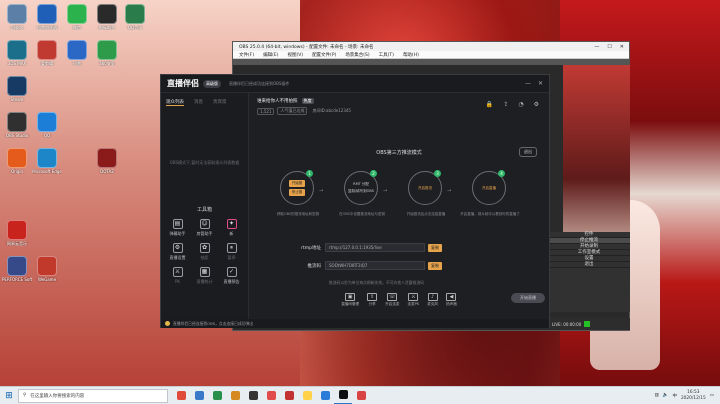 This screenshot has height=404, width=720. I want to click on bottom-toolbar: ▣ 直播间管理 ⇪ 分享 ☏ 开启连麦 ⚔ 连麦PK ♪ 麦克风 ◀ 扬声器, so click(399, 300).